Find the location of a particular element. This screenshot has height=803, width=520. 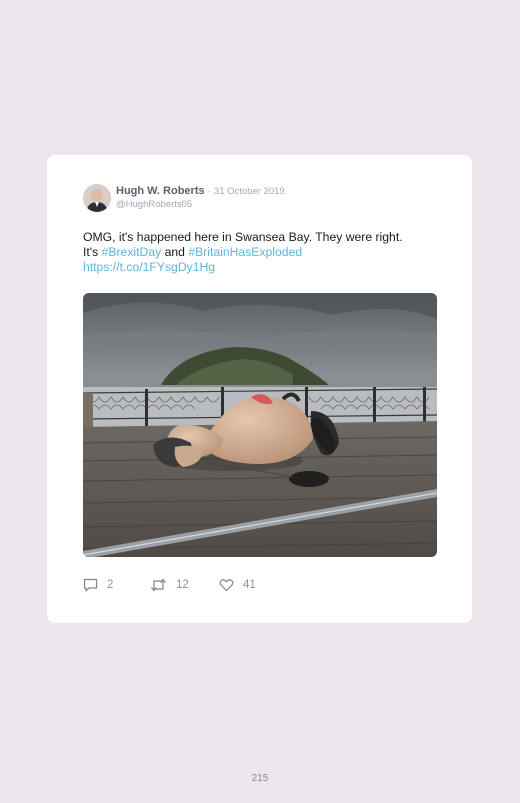

retweet-action: 12 is located at coordinates (169, 585).